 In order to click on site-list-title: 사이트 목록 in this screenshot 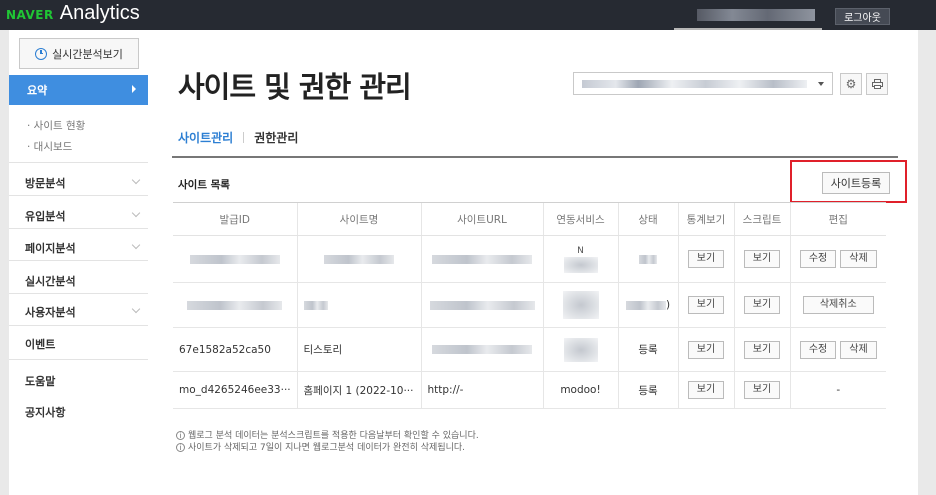, I will do `click(204, 185)`.